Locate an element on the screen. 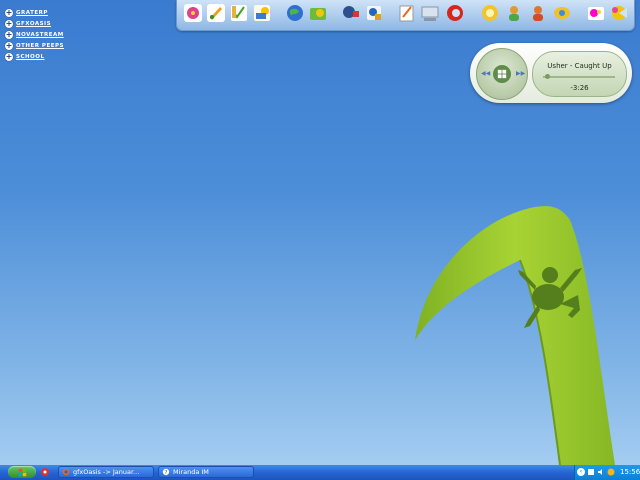 This screenshot has height=480, width=640. group-novastream: + NOVASTREAM is located at coordinates (34, 34).